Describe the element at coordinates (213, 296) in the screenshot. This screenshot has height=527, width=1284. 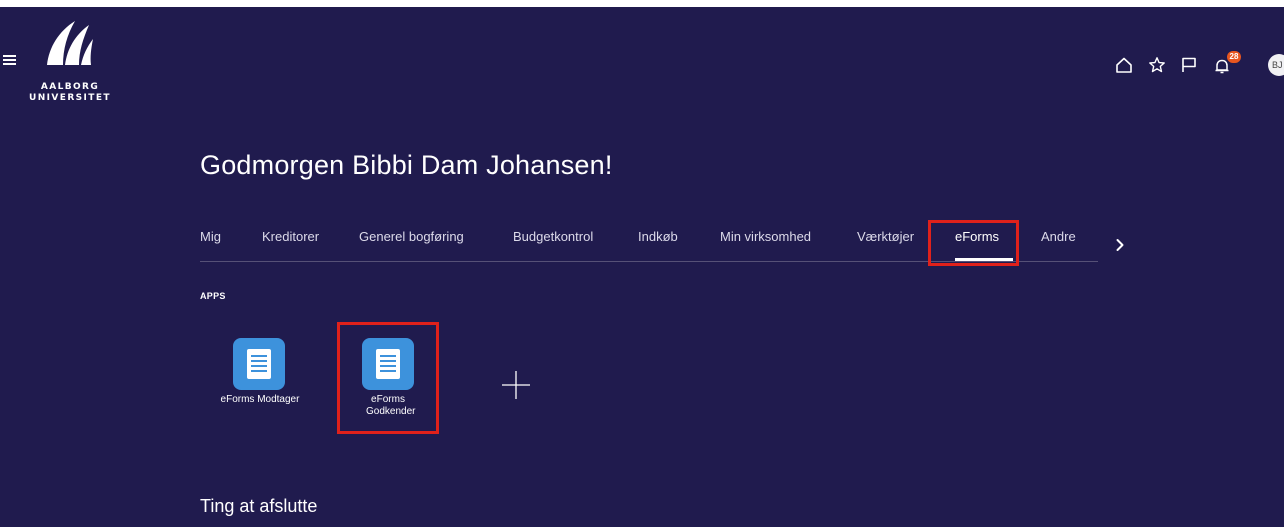
I see `apps-section-label: APPS` at that location.